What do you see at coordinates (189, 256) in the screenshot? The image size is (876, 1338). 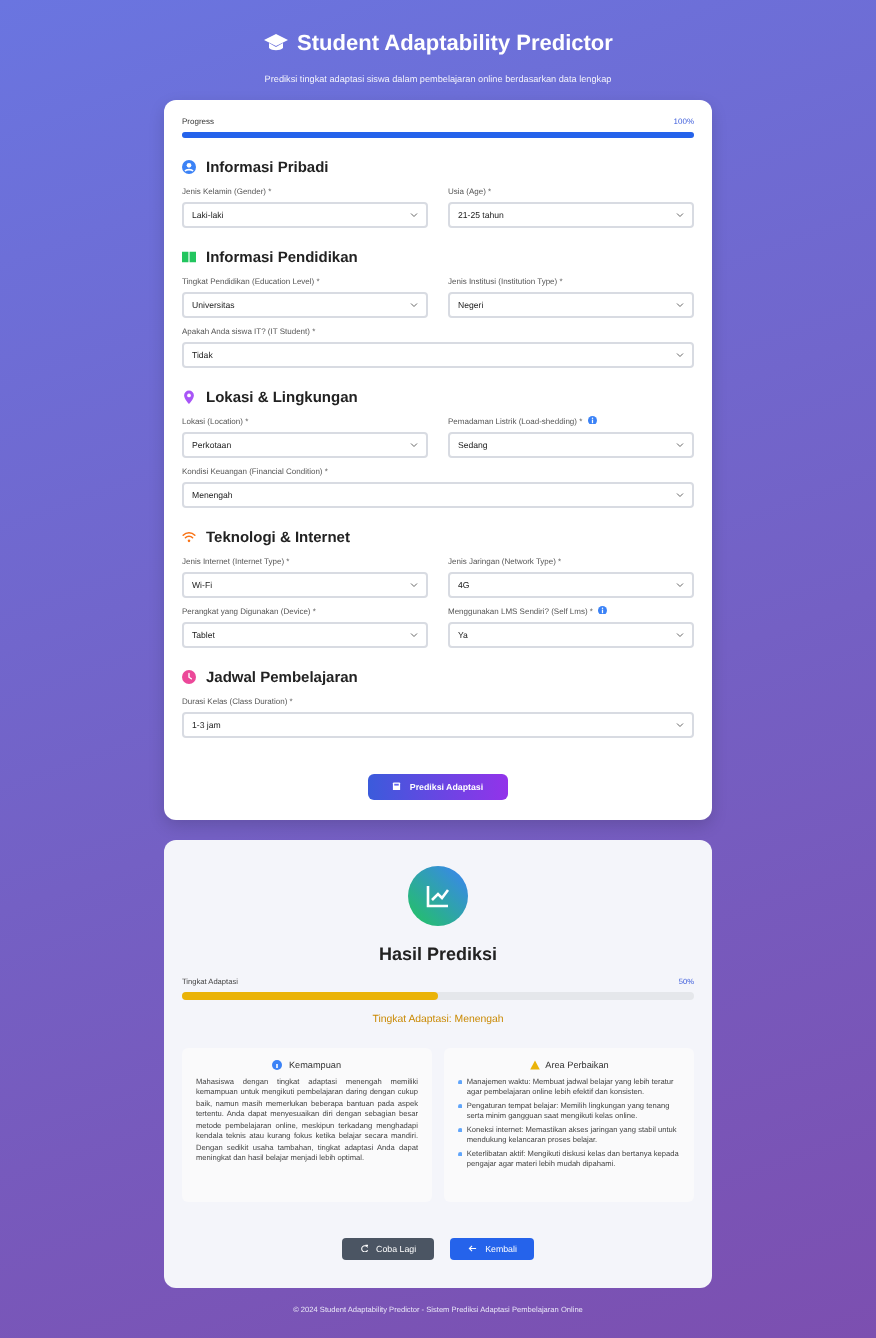 I see `book-icon` at bounding box center [189, 256].